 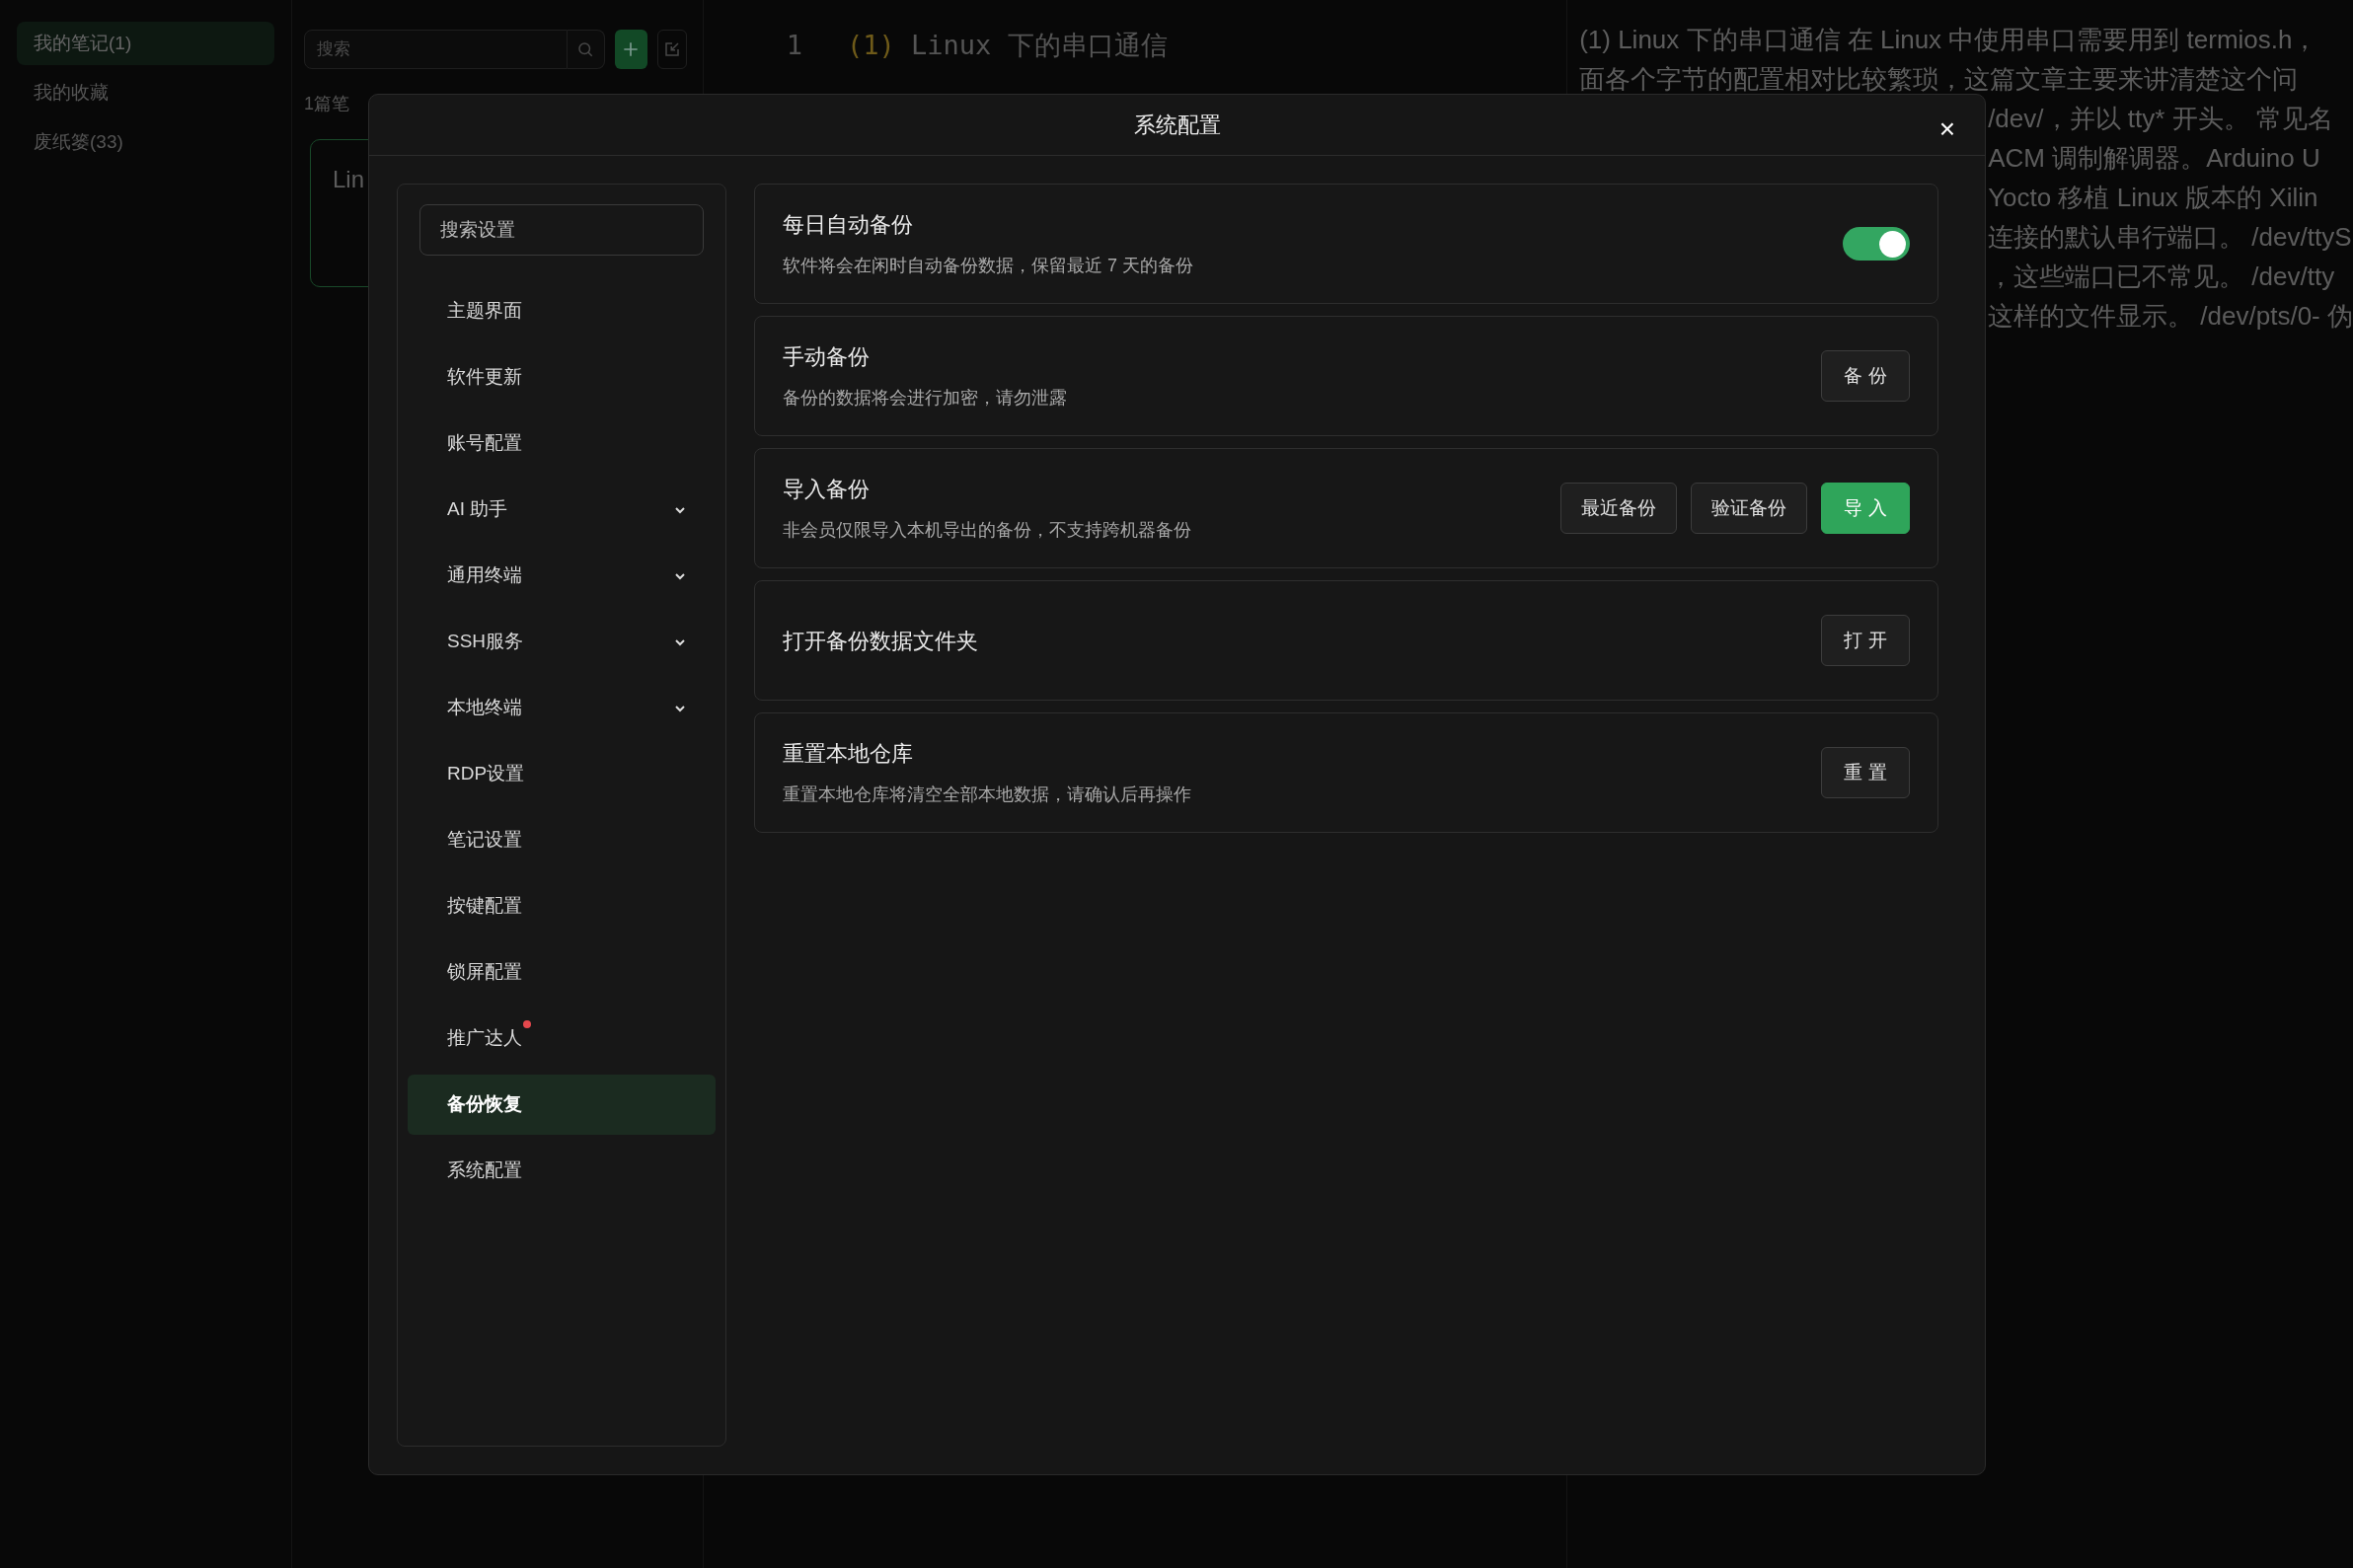 I want to click on setting-title: 手动备份, so click(x=827, y=357).